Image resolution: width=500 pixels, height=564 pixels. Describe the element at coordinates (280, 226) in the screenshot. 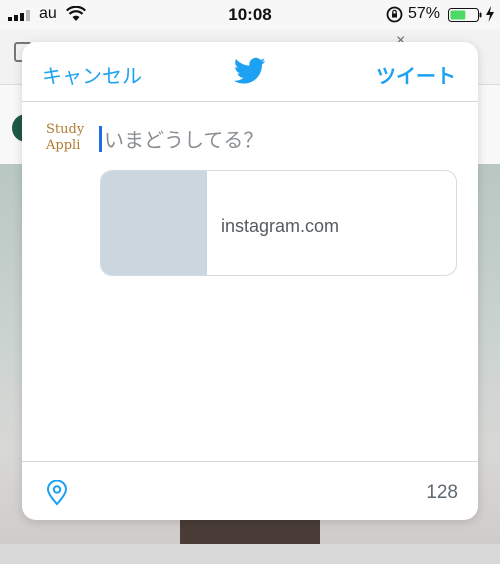

I see `link-preview-domain: instagram.com` at that location.